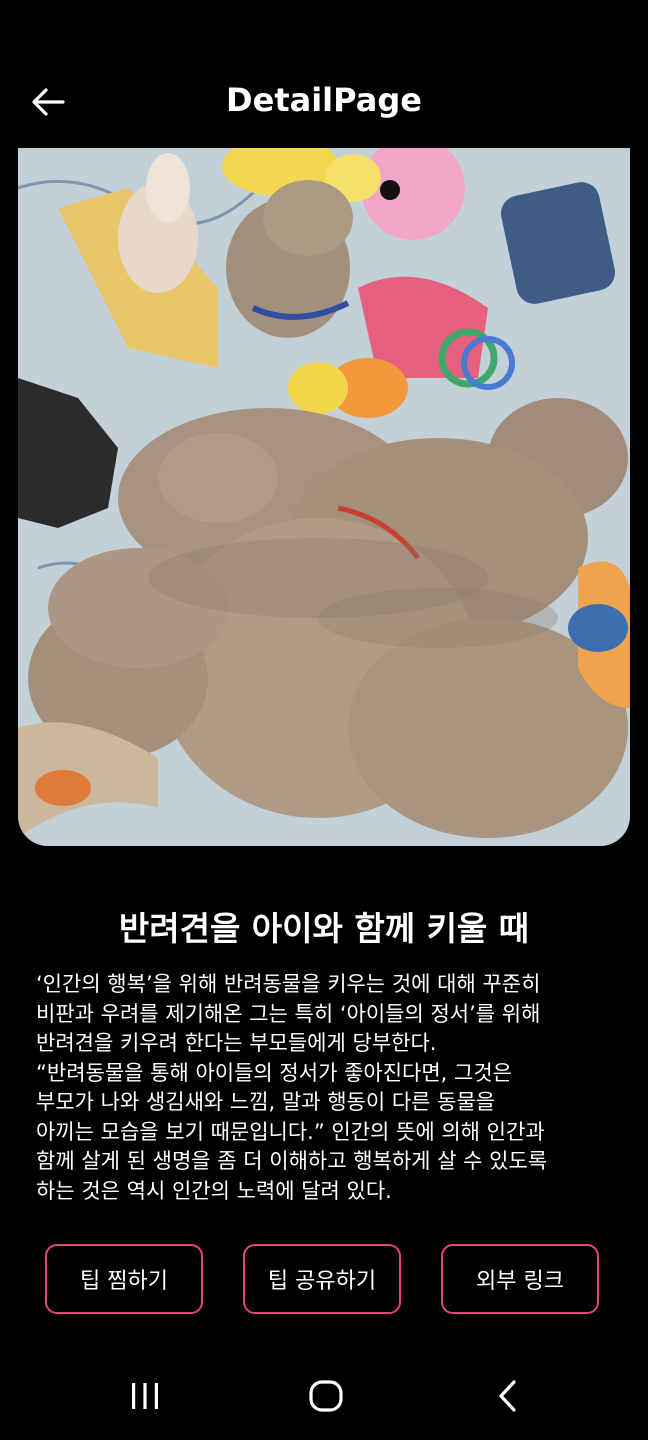 Image resolution: width=648 pixels, height=1440 pixels. I want to click on recent-apps-icon, so click(145, 1396).